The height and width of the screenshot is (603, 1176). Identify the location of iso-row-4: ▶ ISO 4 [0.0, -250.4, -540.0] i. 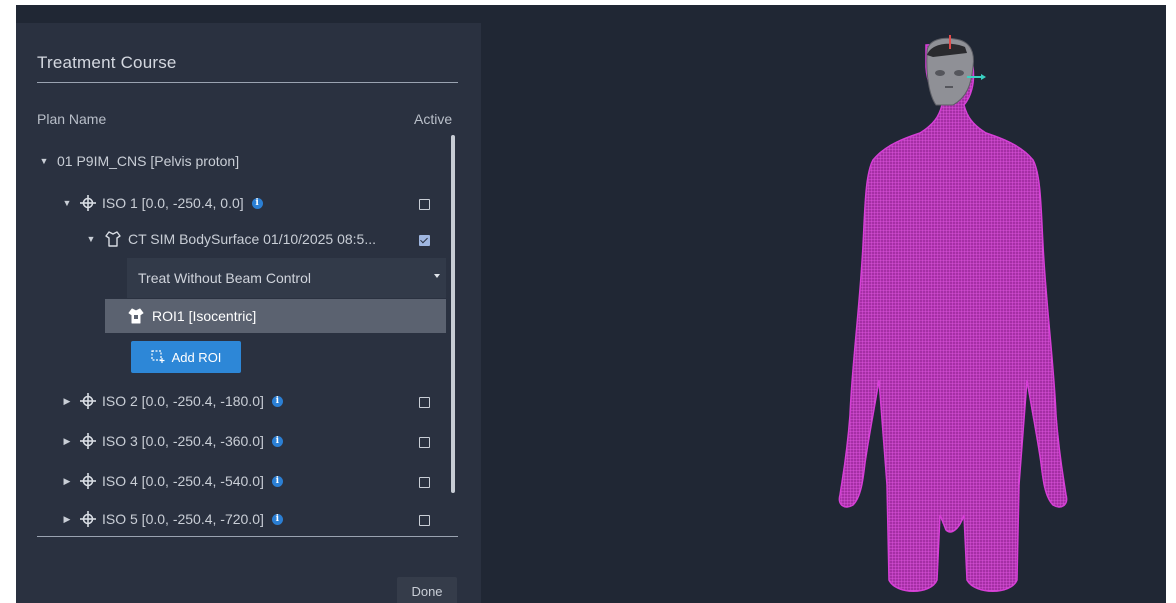
(172, 481).